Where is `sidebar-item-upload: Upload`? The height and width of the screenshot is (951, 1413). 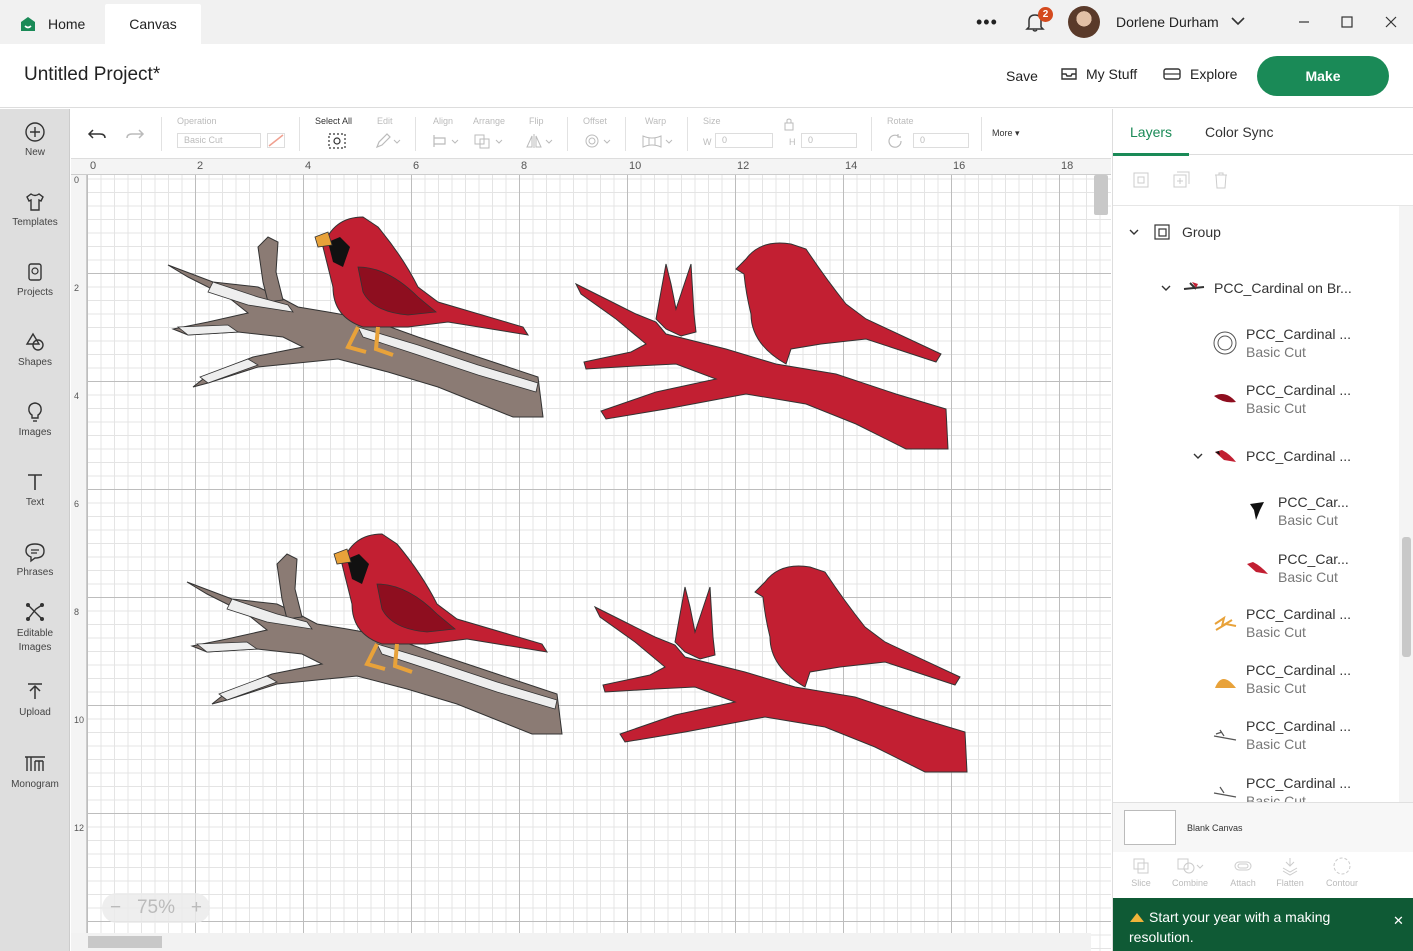
sidebar-item-upload: Upload is located at coordinates (35, 699).